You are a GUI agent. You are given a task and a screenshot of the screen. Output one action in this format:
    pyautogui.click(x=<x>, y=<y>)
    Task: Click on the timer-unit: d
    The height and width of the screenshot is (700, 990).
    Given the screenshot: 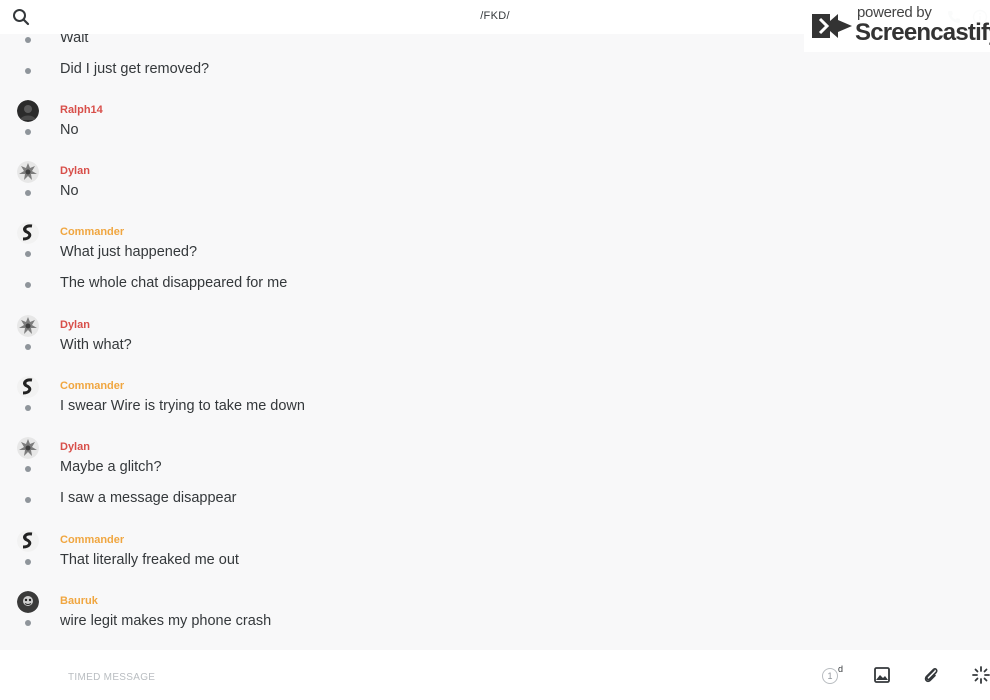 What is the action you would take?
    pyautogui.click(x=841, y=669)
    